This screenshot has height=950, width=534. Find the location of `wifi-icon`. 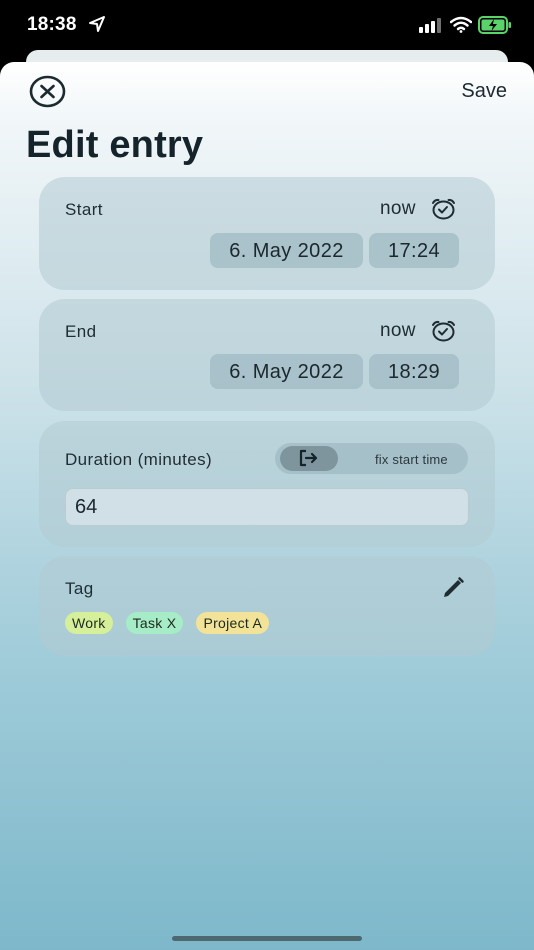

wifi-icon is located at coordinates (461, 24).